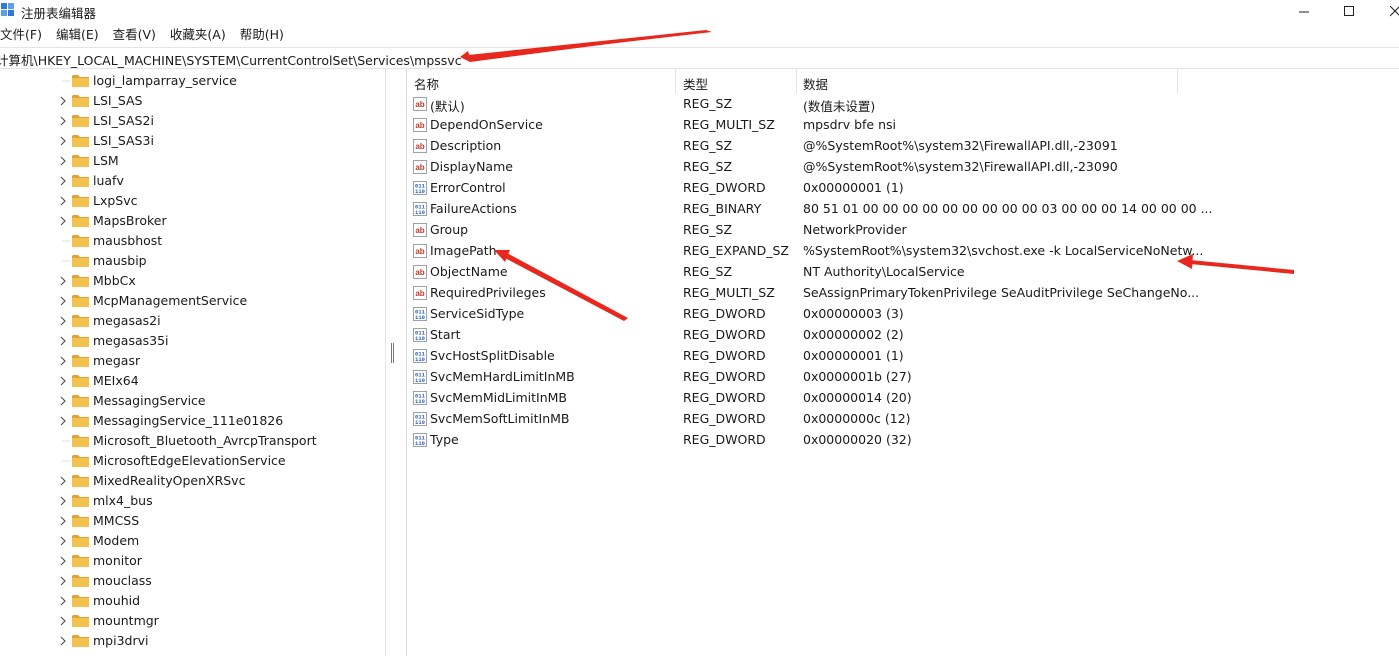 The height and width of the screenshot is (656, 1399). Describe the element at coordinates (792, 230) in the screenshot. I see `value-row: ab Group REG_SZ NetworkProvider` at that location.